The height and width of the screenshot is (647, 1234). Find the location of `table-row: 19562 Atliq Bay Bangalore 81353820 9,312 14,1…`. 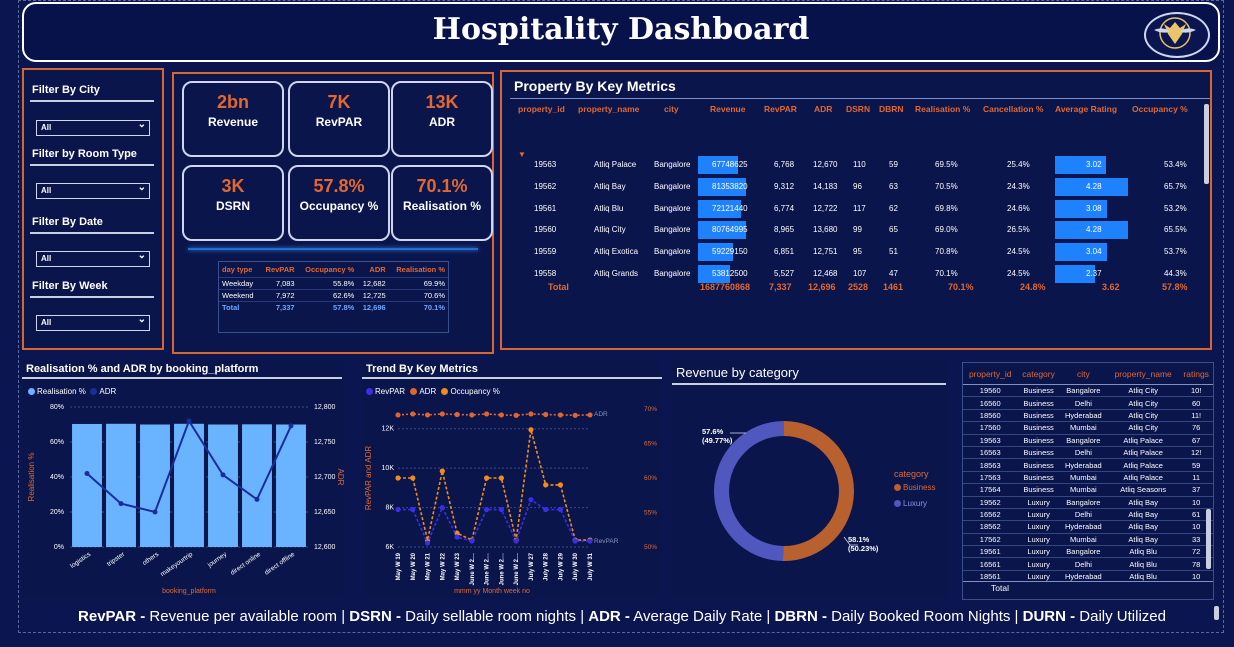

table-row: 19562 Atliq Bay Bangalore 81353820 9,312 14,1… is located at coordinates (852, 186).